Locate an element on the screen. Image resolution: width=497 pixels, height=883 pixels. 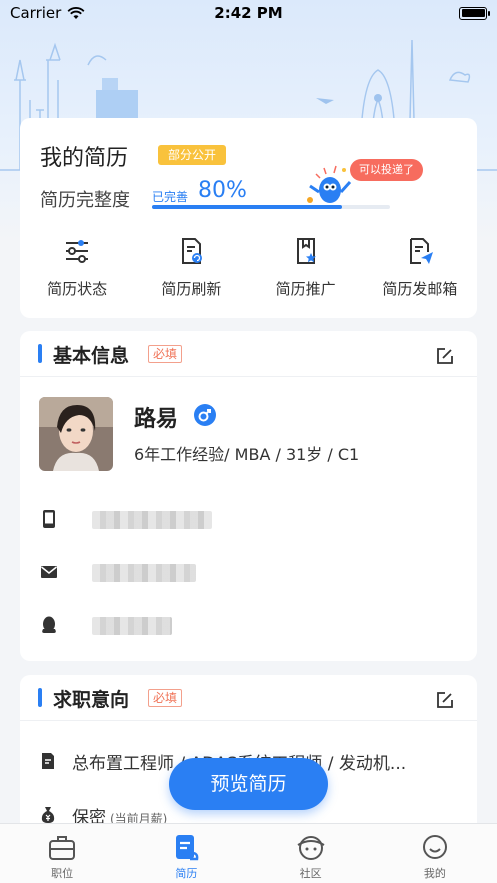
completeness-done-label: 已完善 is located at coordinates (170, 197).